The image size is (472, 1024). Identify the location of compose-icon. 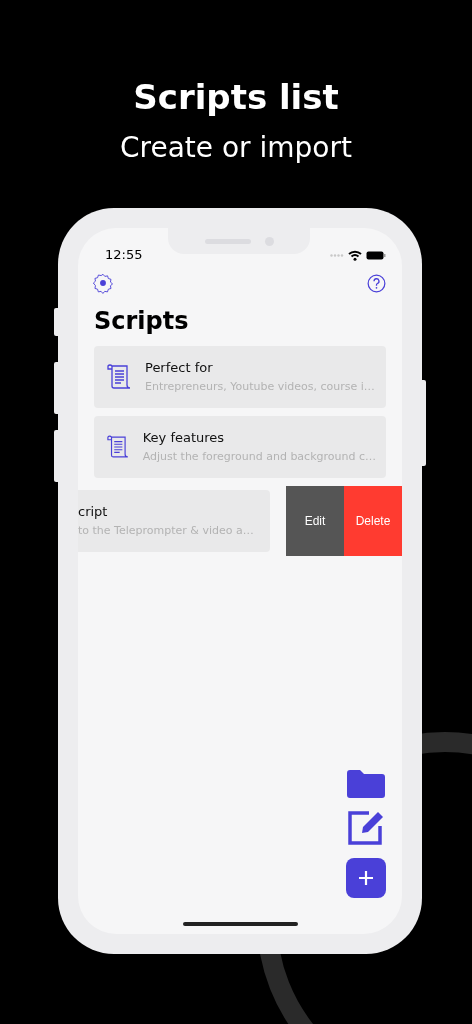
(366, 828).